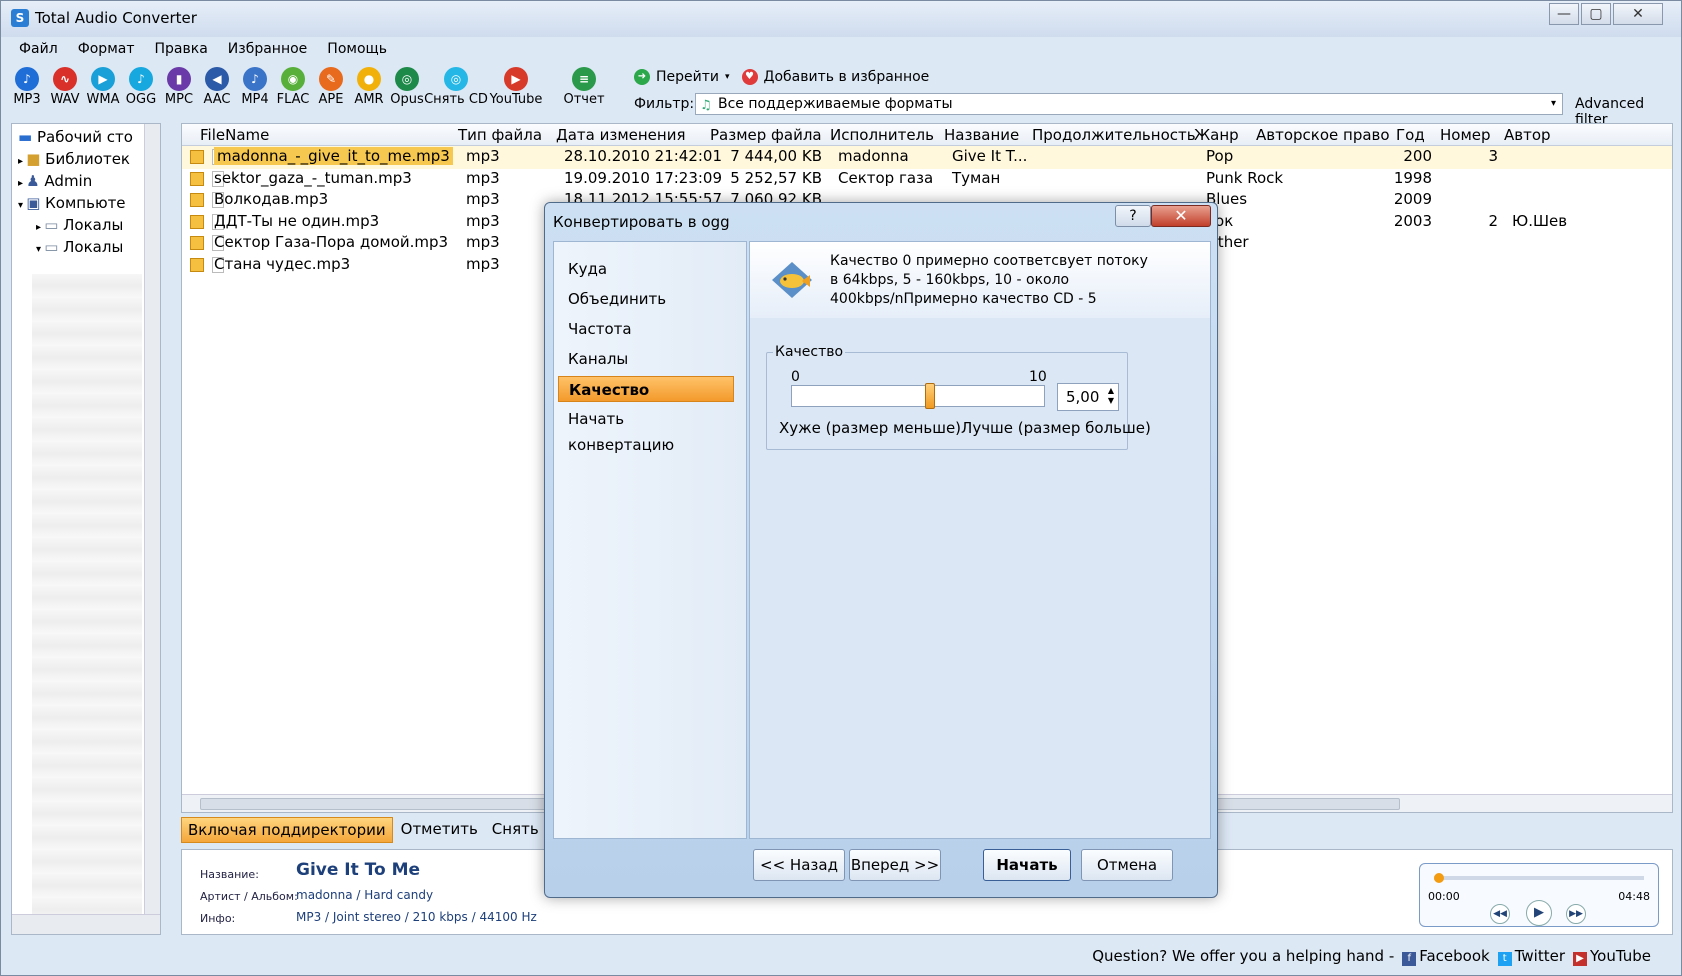 The width and height of the screenshot is (1682, 976). I want to click on progress-bar, so click(1539, 878).